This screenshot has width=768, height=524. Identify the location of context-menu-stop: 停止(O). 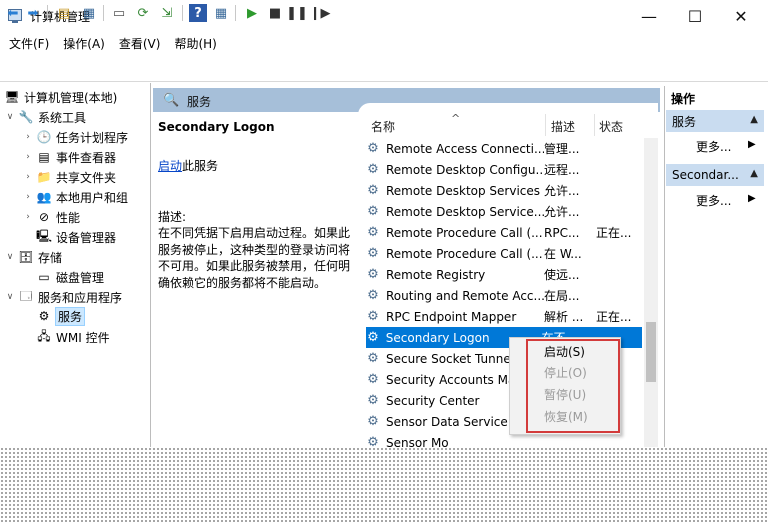
(565, 372).